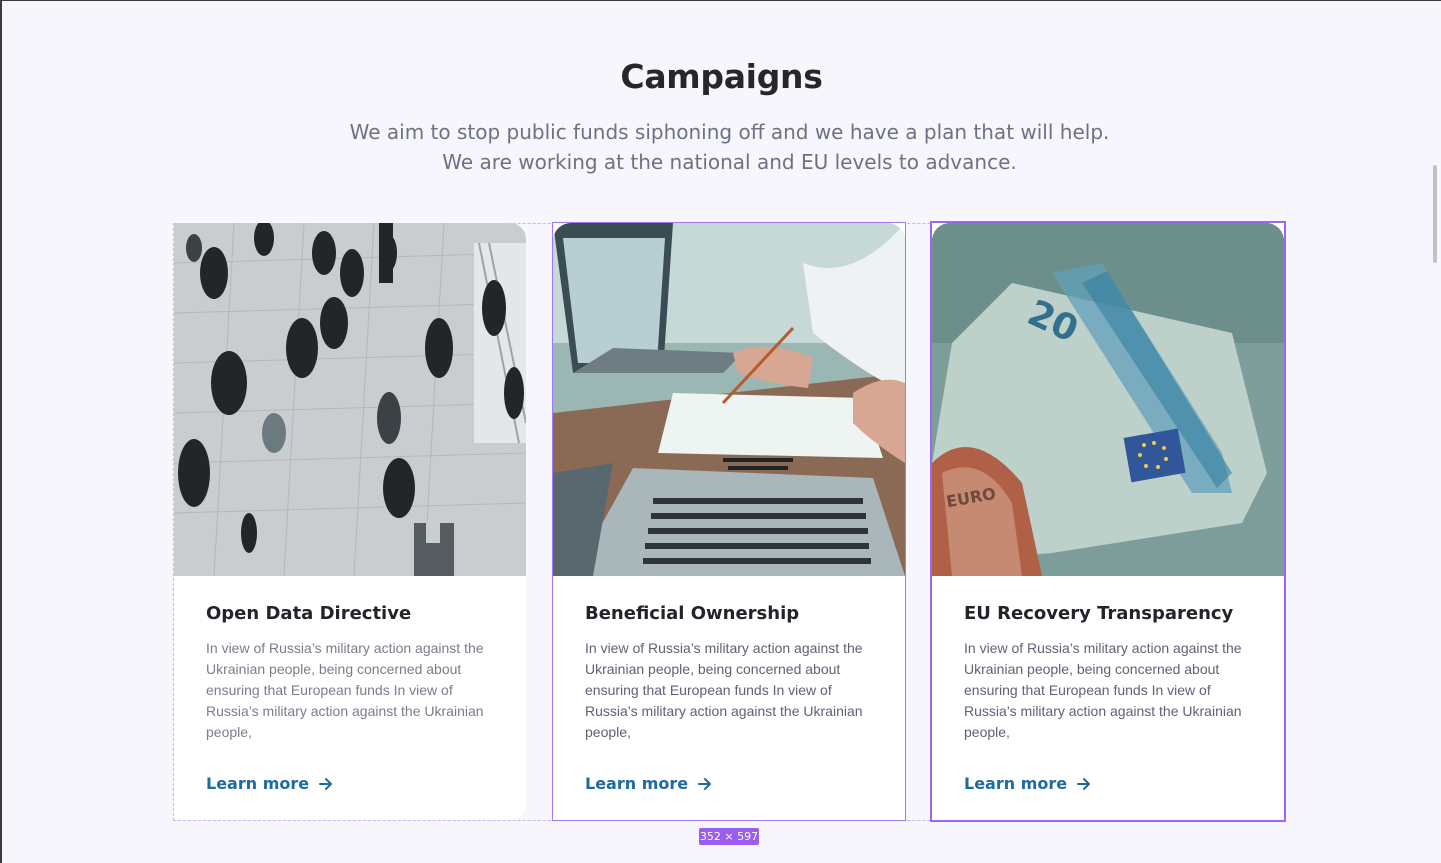  What do you see at coordinates (309, 613) in the screenshot?
I see `card-title: Open Data Directive` at bounding box center [309, 613].